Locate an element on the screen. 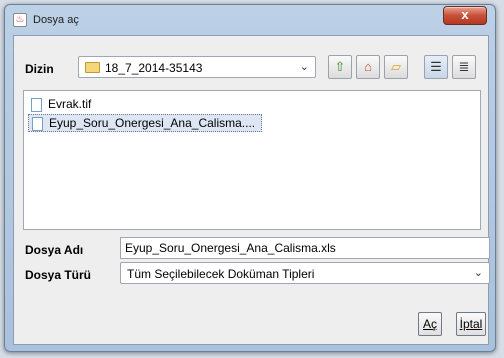 The image size is (504, 358). dialog-title: Dosya aç is located at coordinates (56, 20).